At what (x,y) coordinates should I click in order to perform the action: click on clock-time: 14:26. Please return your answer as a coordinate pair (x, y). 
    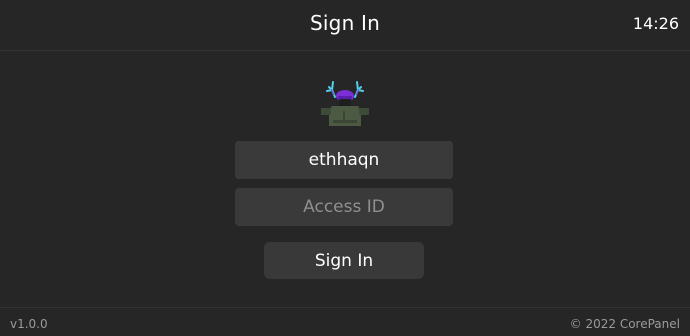
    Looking at the image, I should click on (655, 23).